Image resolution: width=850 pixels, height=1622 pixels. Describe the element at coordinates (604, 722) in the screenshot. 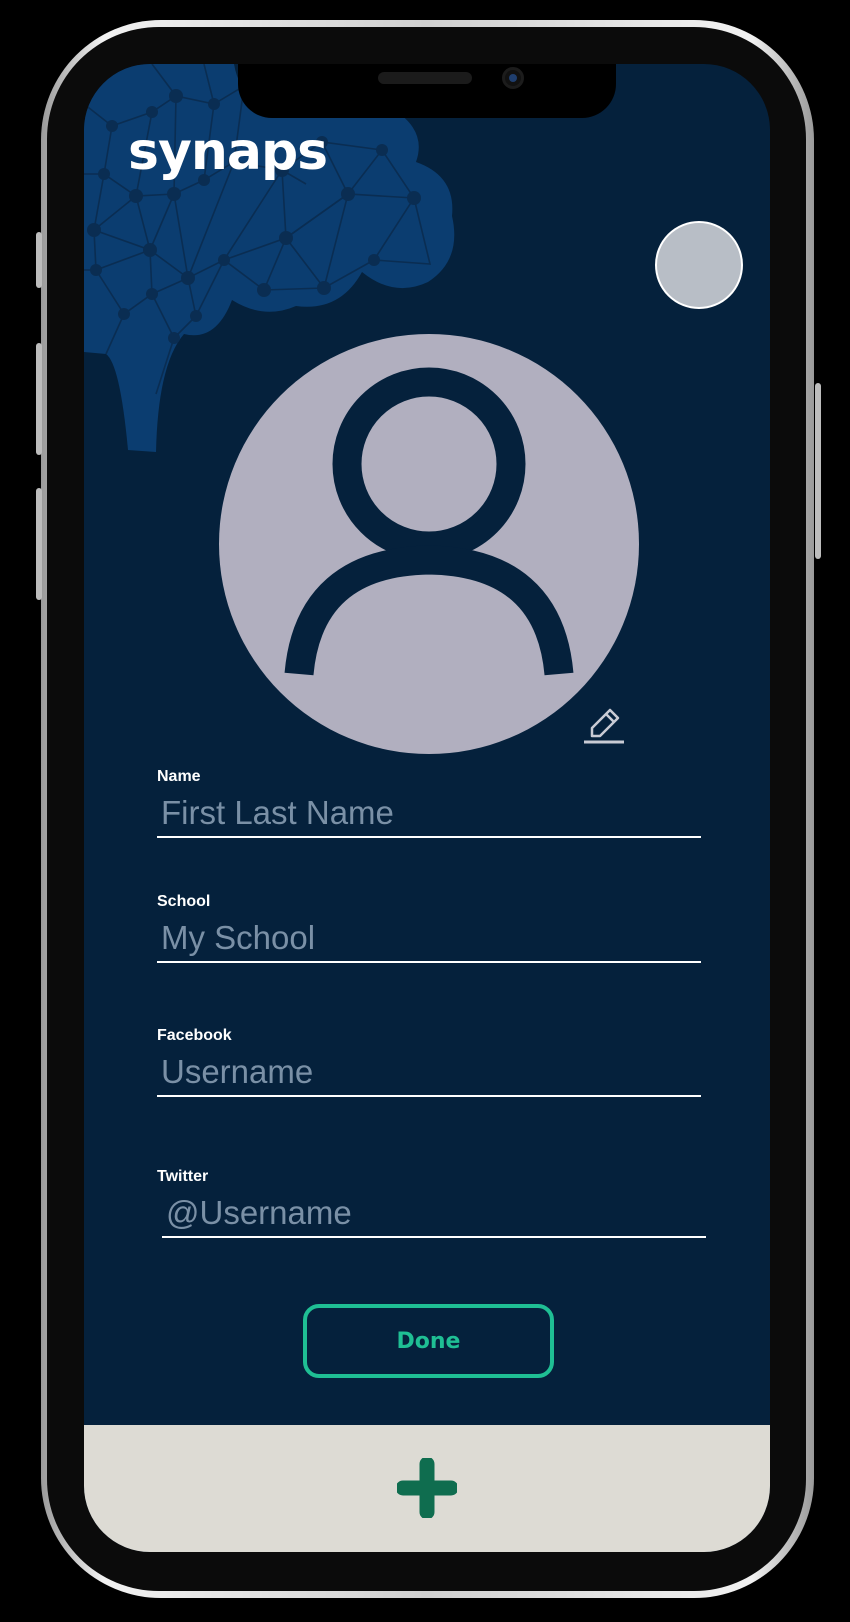

I see `pencil-icon` at that location.